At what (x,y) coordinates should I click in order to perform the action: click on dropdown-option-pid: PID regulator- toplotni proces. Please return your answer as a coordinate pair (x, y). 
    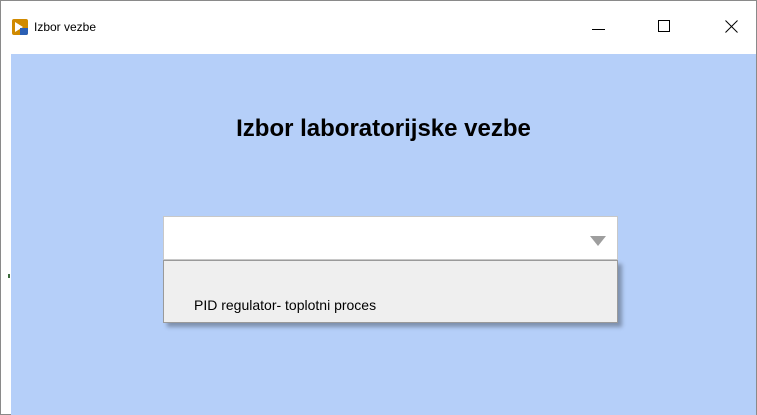
    Looking at the image, I should click on (390, 305).